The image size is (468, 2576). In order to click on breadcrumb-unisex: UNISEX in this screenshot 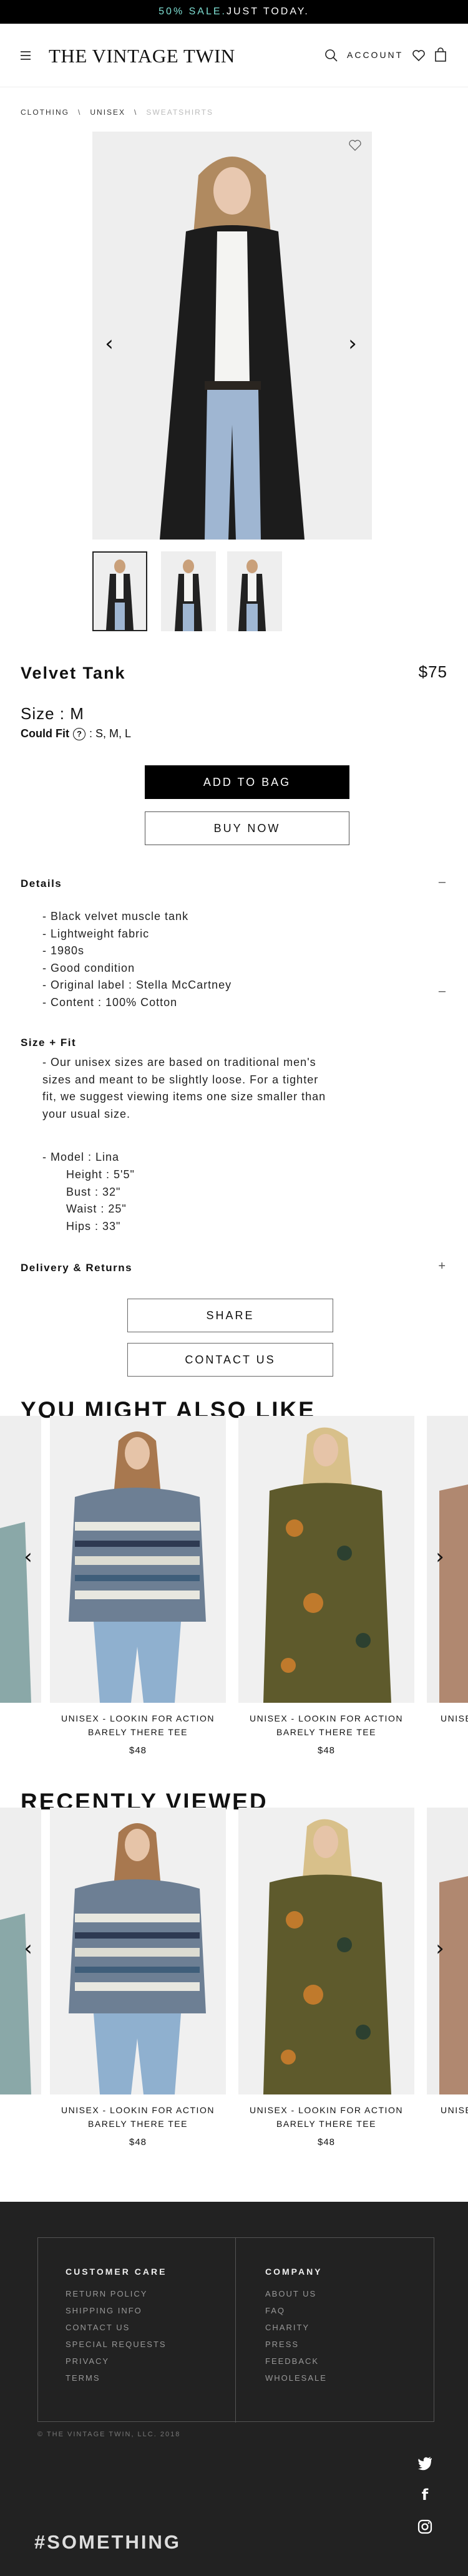, I will do `click(107, 112)`.